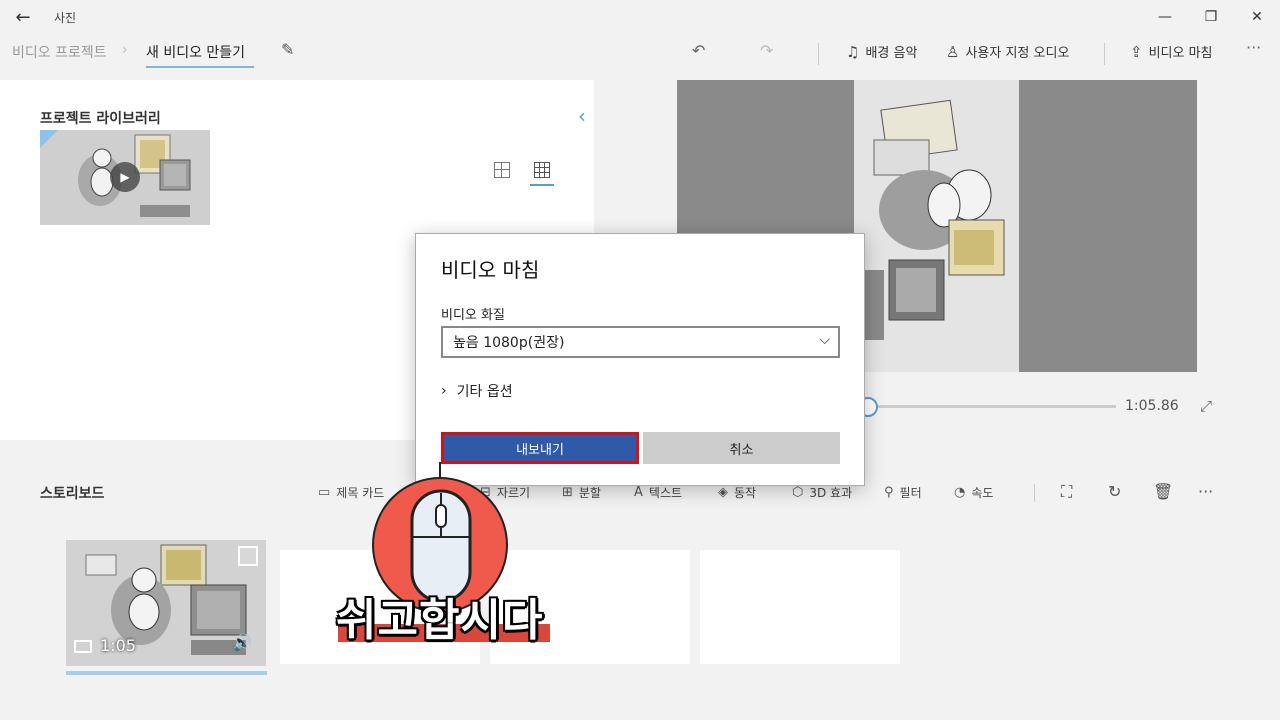  What do you see at coordinates (440, 476) in the screenshot?
I see `callout-connector` at bounding box center [440, 476].